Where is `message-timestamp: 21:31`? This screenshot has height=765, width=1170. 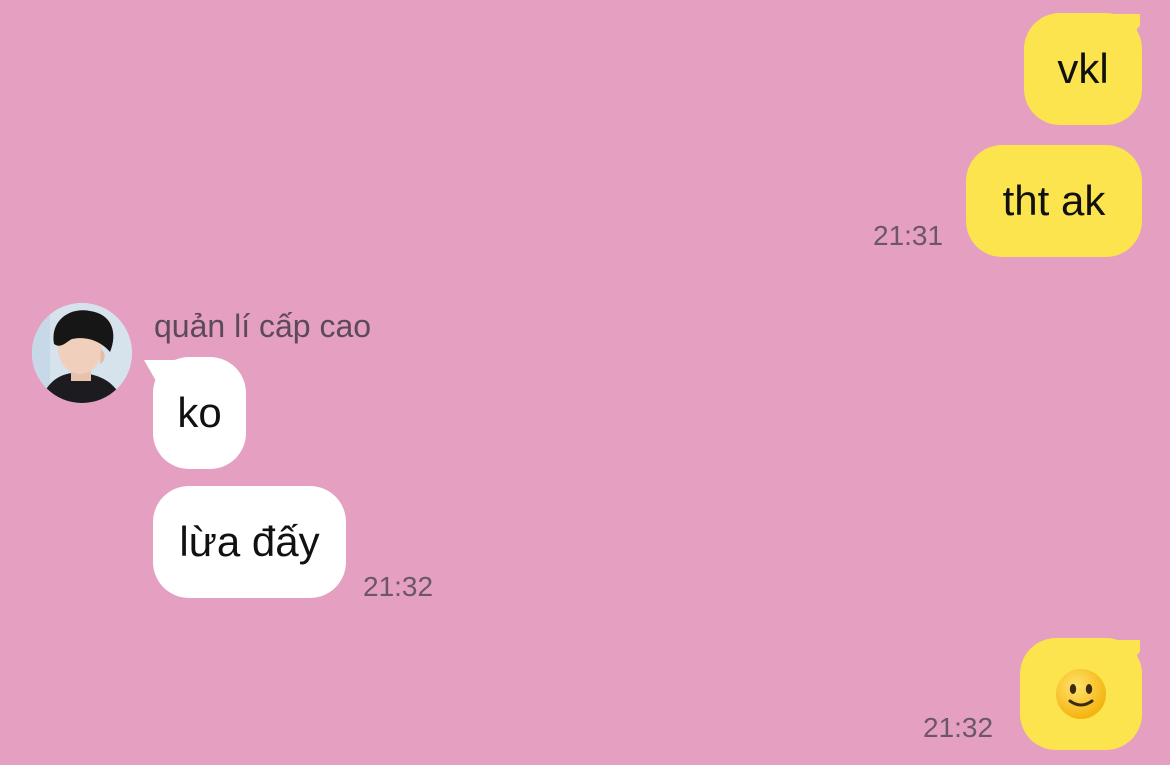 message-timestamp: 21:31 is located at coordinates (908, 235).